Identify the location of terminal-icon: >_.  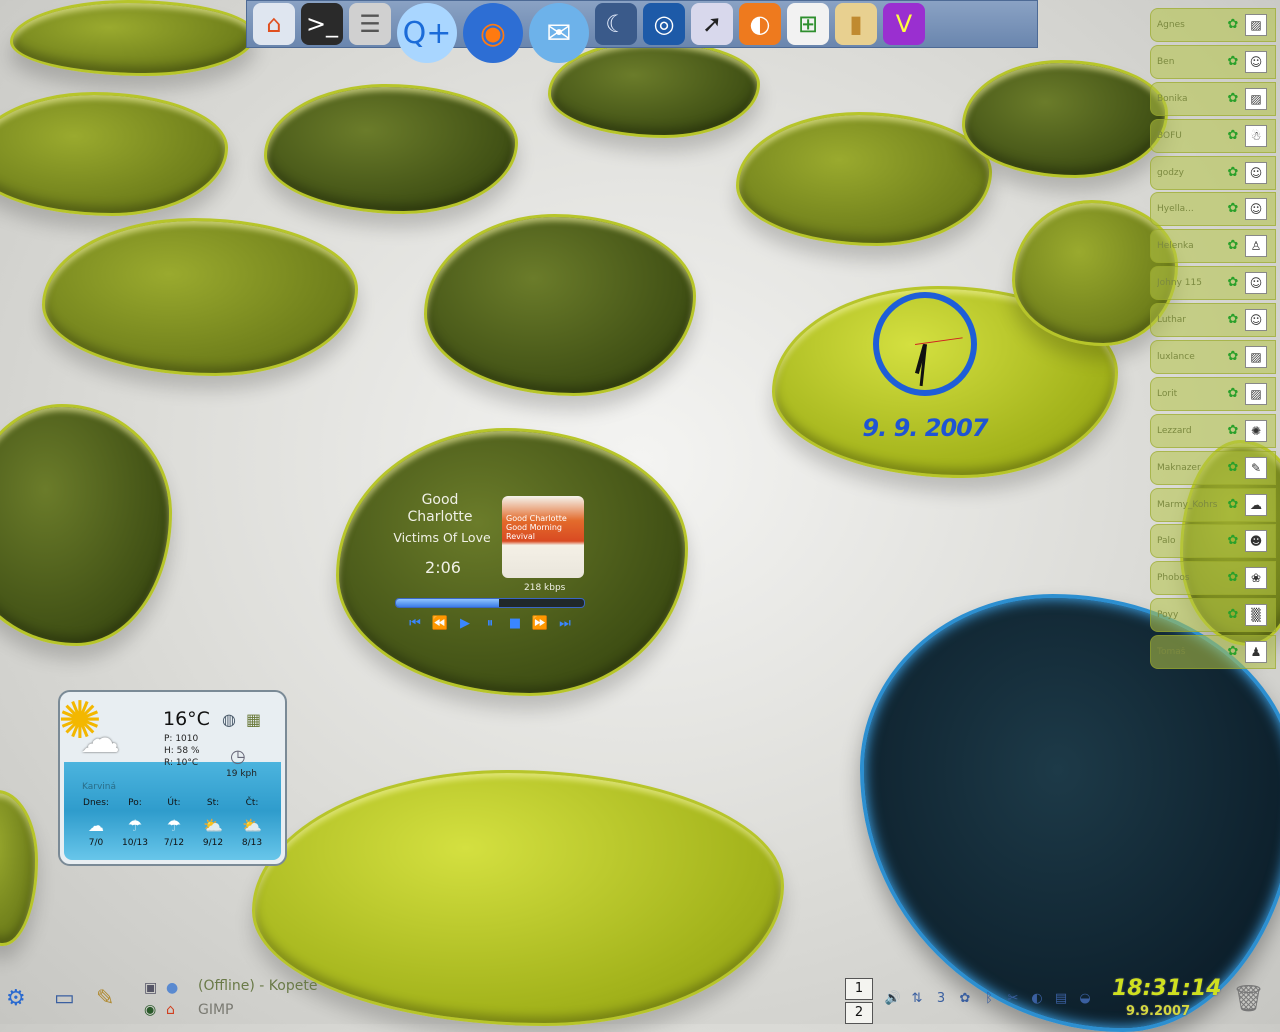
(322, 24).